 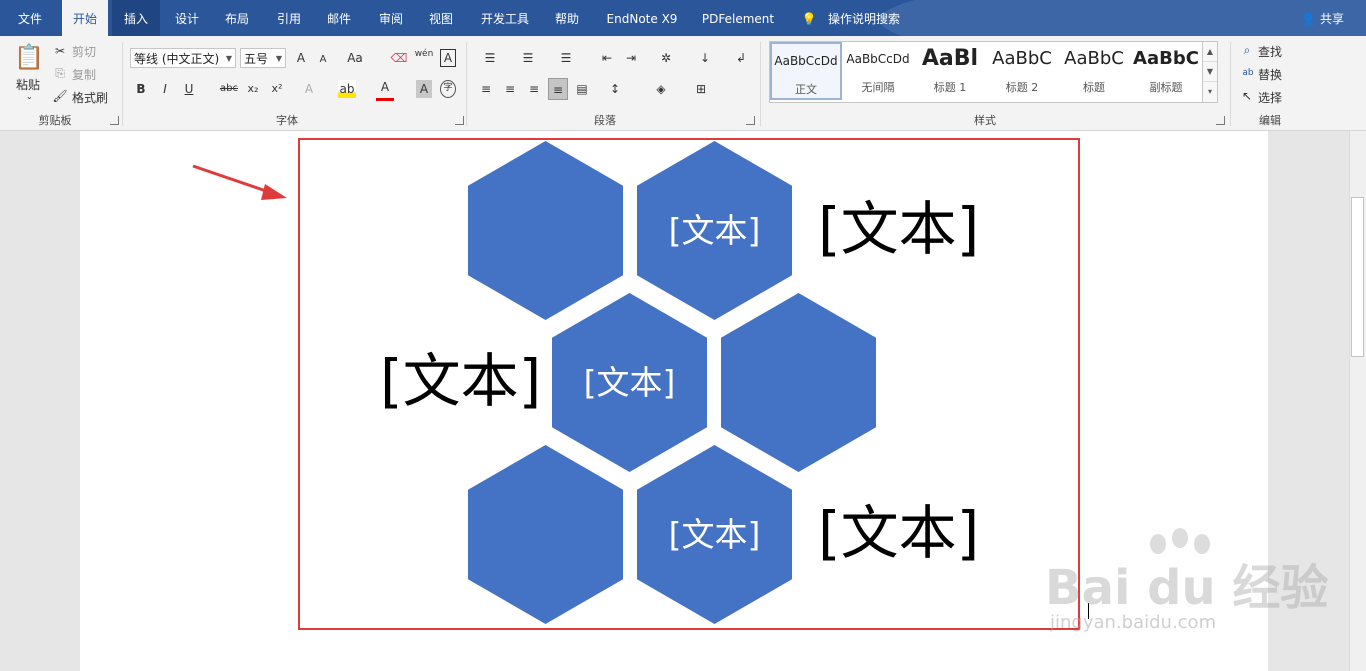 I want to click on paste-button: 粘贴, so click(x=28, y=84).